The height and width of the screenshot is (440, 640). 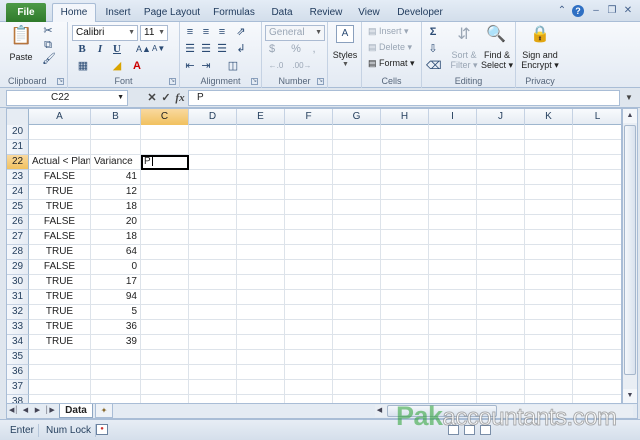 I want to click on select-all-corner, so click(x=18, y=117).